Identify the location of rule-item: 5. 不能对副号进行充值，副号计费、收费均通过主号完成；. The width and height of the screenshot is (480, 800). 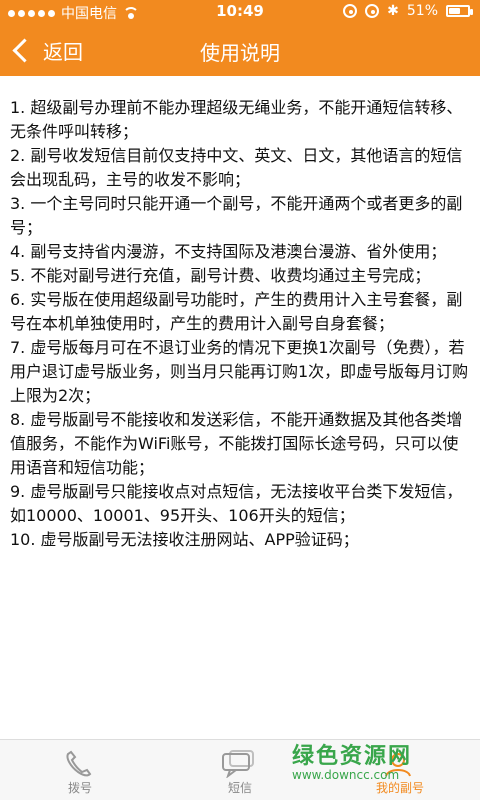
(220, 275).